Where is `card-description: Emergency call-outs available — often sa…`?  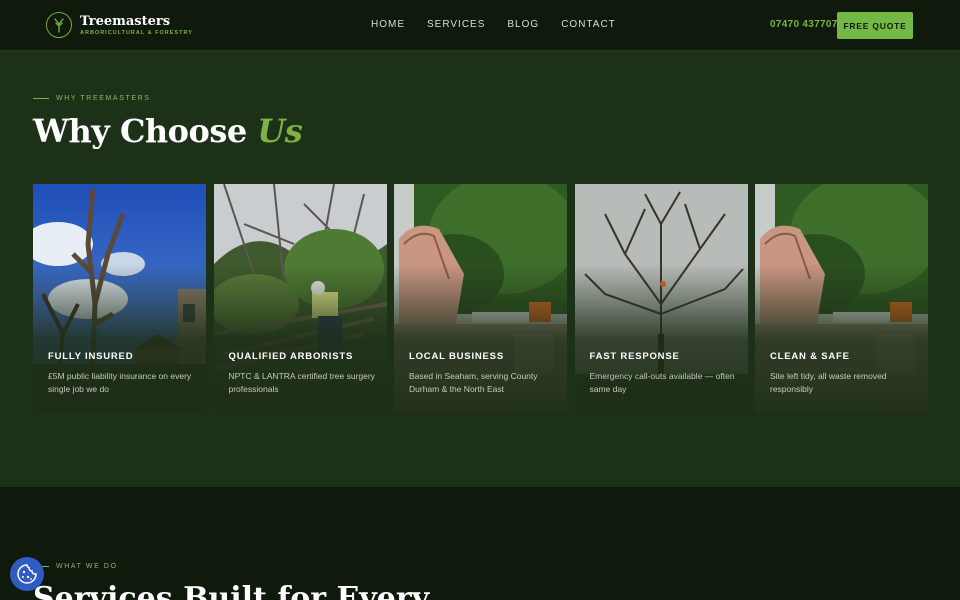
card-description: Emergency call-outs available — often sa… is located at coordinates (662, 382).